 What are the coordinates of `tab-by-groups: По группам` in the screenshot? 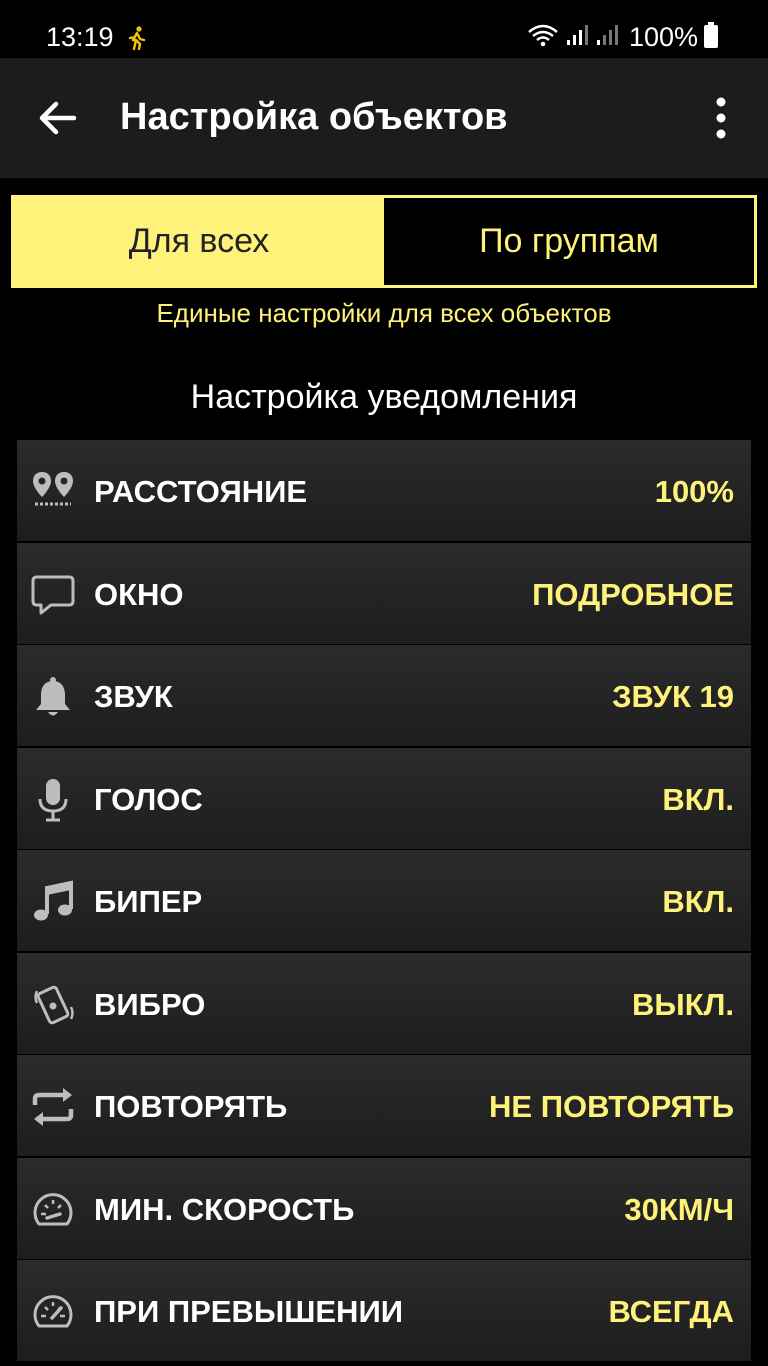 It's located at (569, 241).